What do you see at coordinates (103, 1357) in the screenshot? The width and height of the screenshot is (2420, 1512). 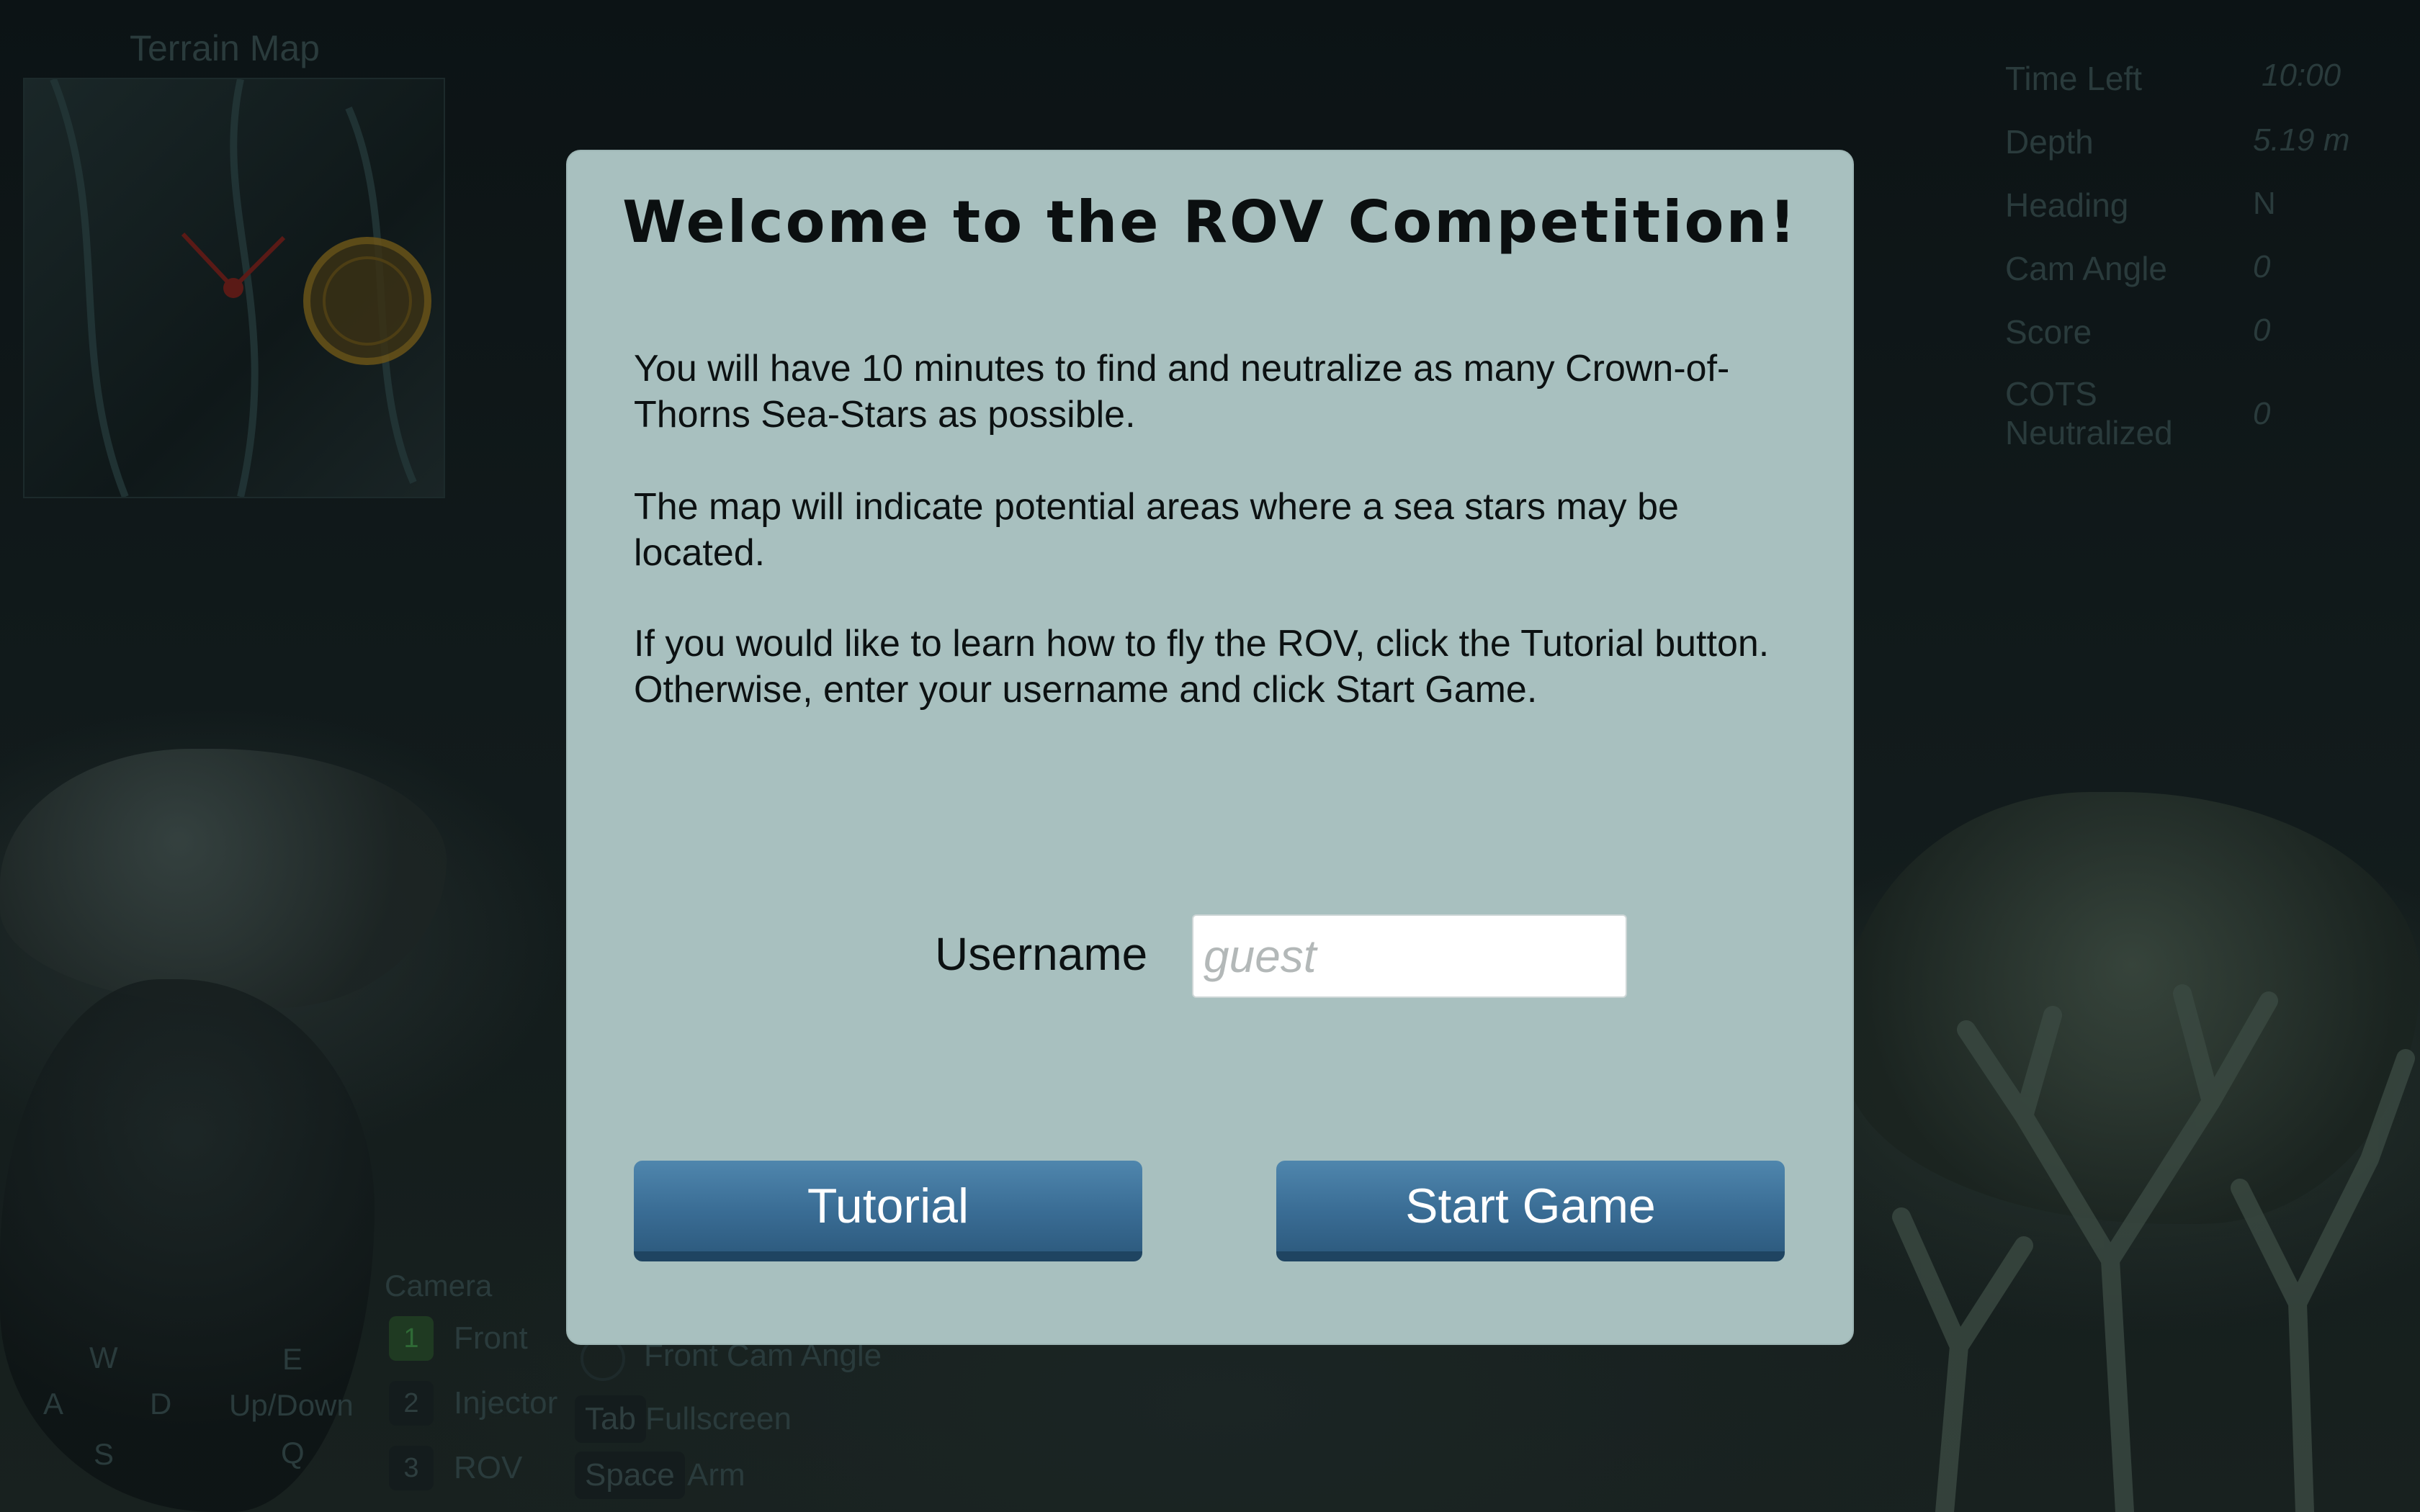 I see `key-w: W` at bounding box center [103, 1357].